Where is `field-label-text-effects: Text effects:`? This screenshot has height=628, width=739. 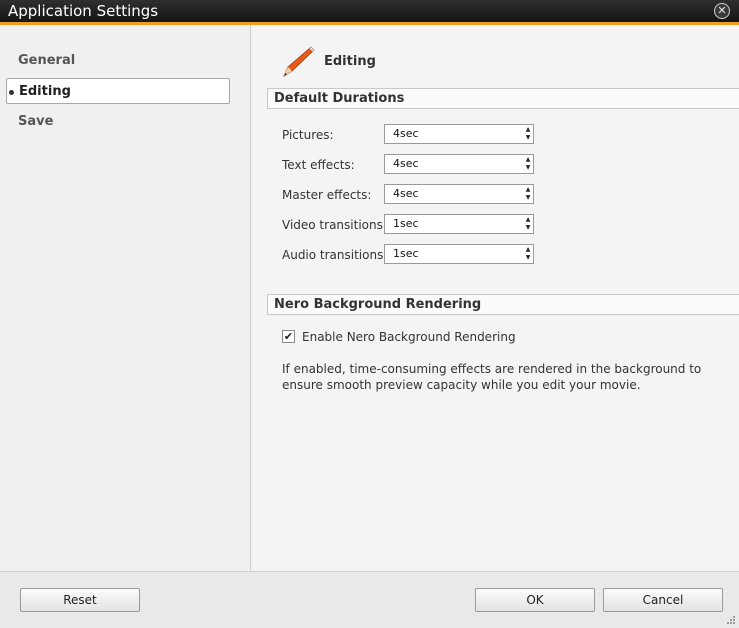 field-label-text-effects: Text effects: is located at coordinates (318, 165).